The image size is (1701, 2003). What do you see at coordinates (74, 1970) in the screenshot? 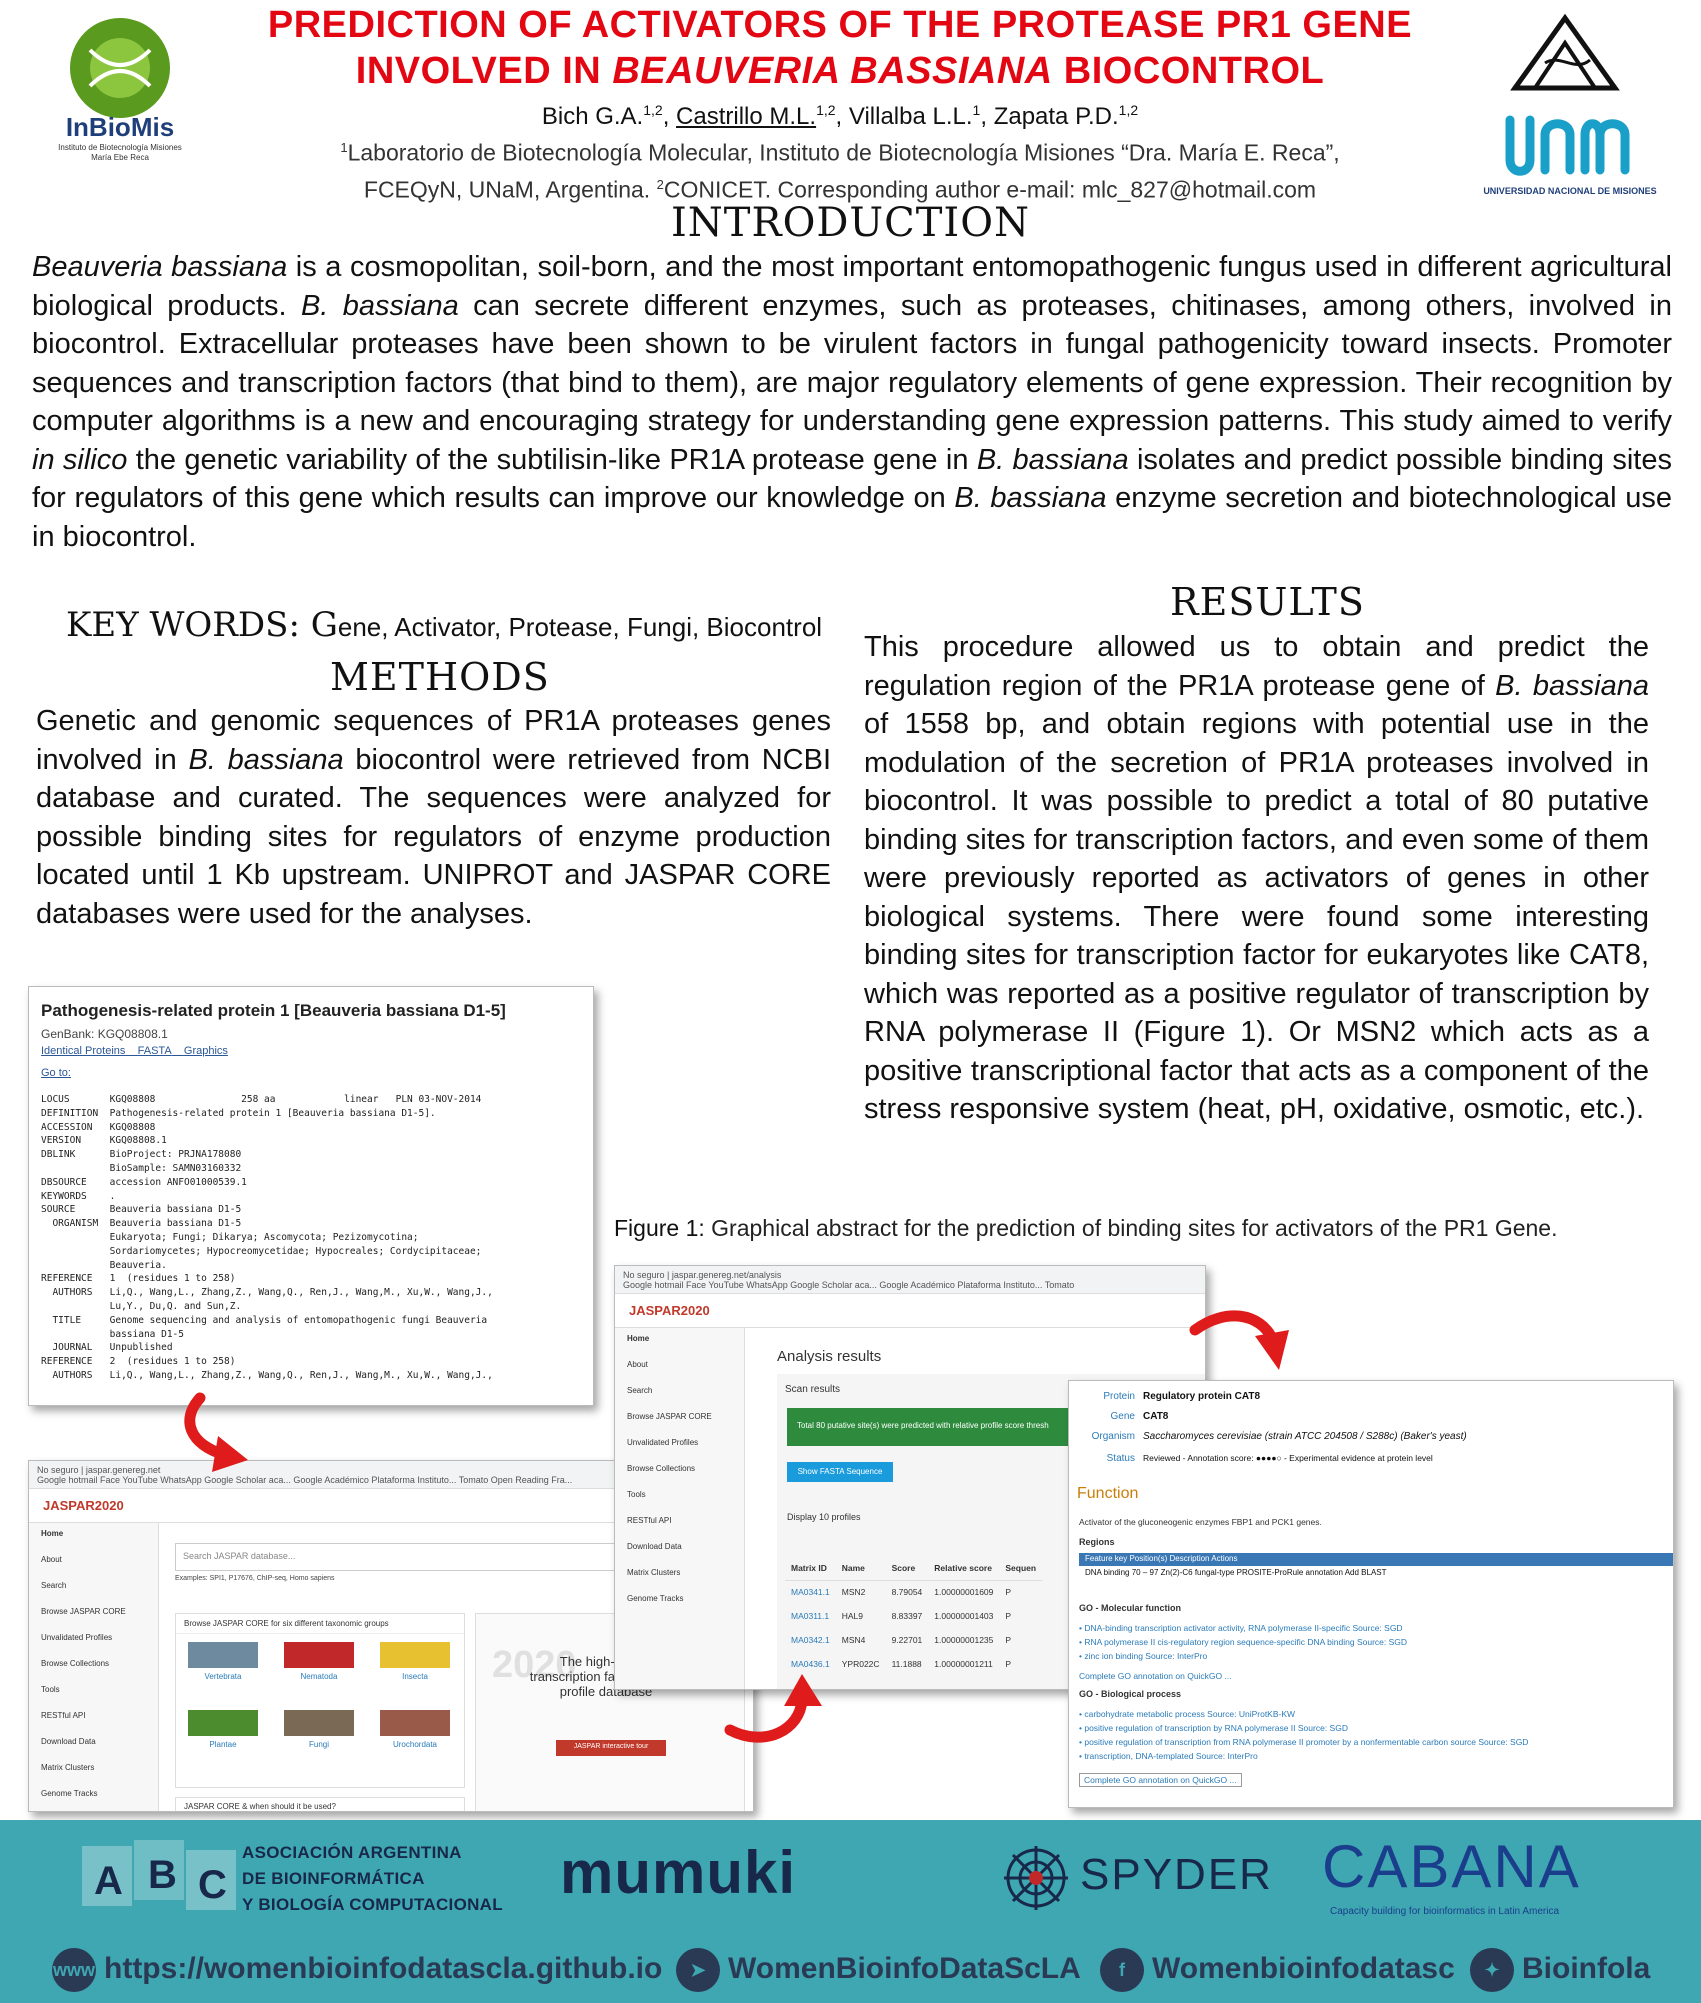
I see `web-icon: www` at bounding box center [74, 1970].